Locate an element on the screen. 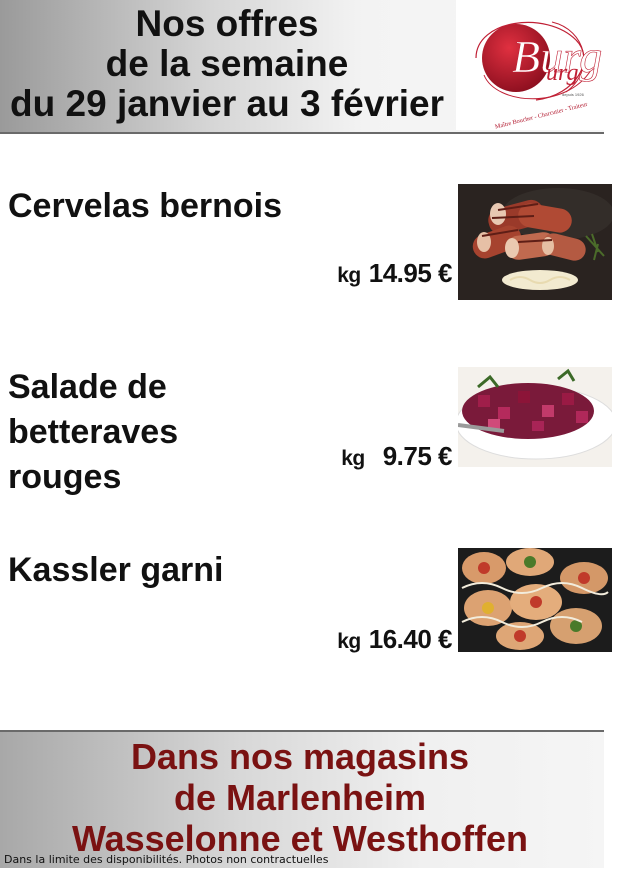  price-amount: 14.95 € is located at coordinates (410, 273).